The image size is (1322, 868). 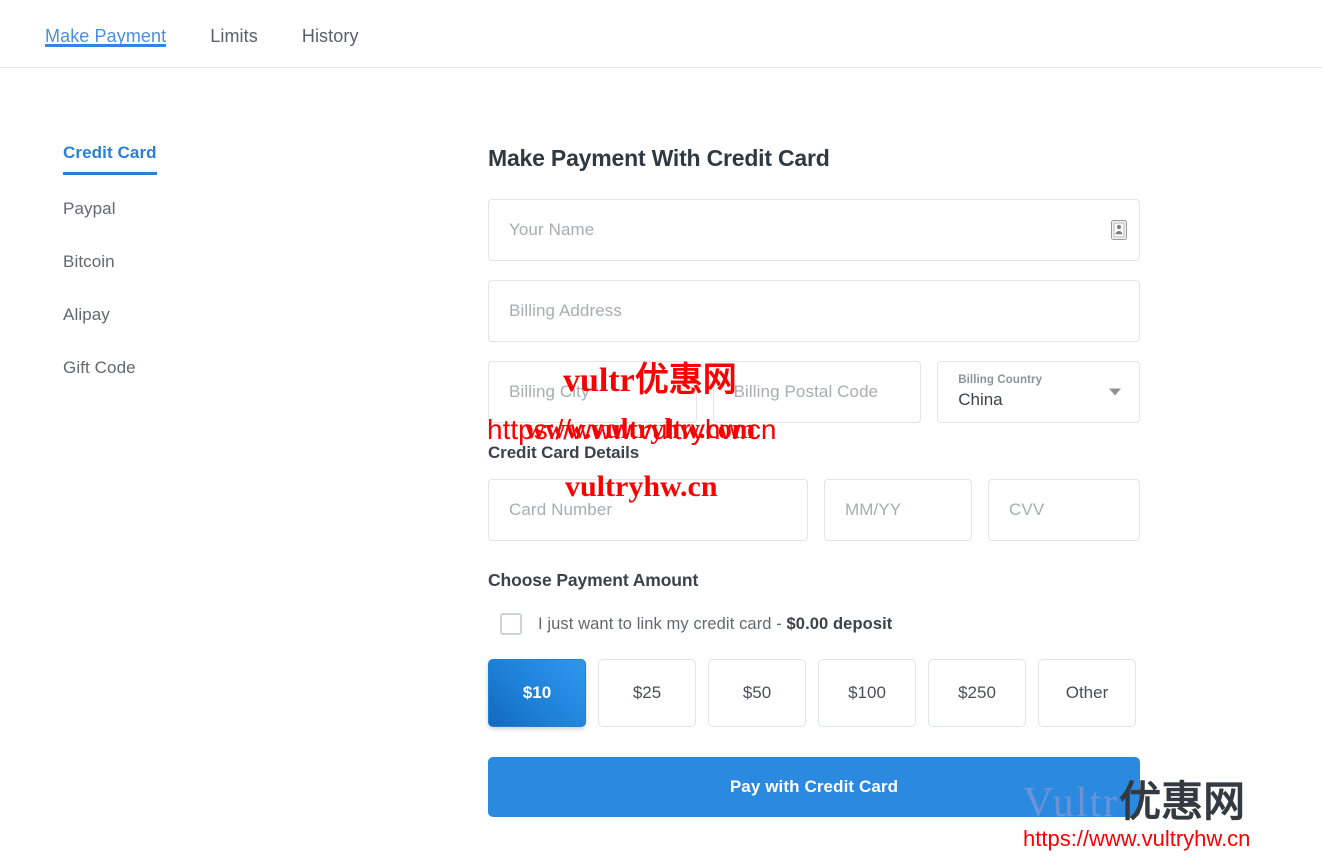 I want to click on top-tab-bar: Make Payment Limits History, so click(x=661, y=34).